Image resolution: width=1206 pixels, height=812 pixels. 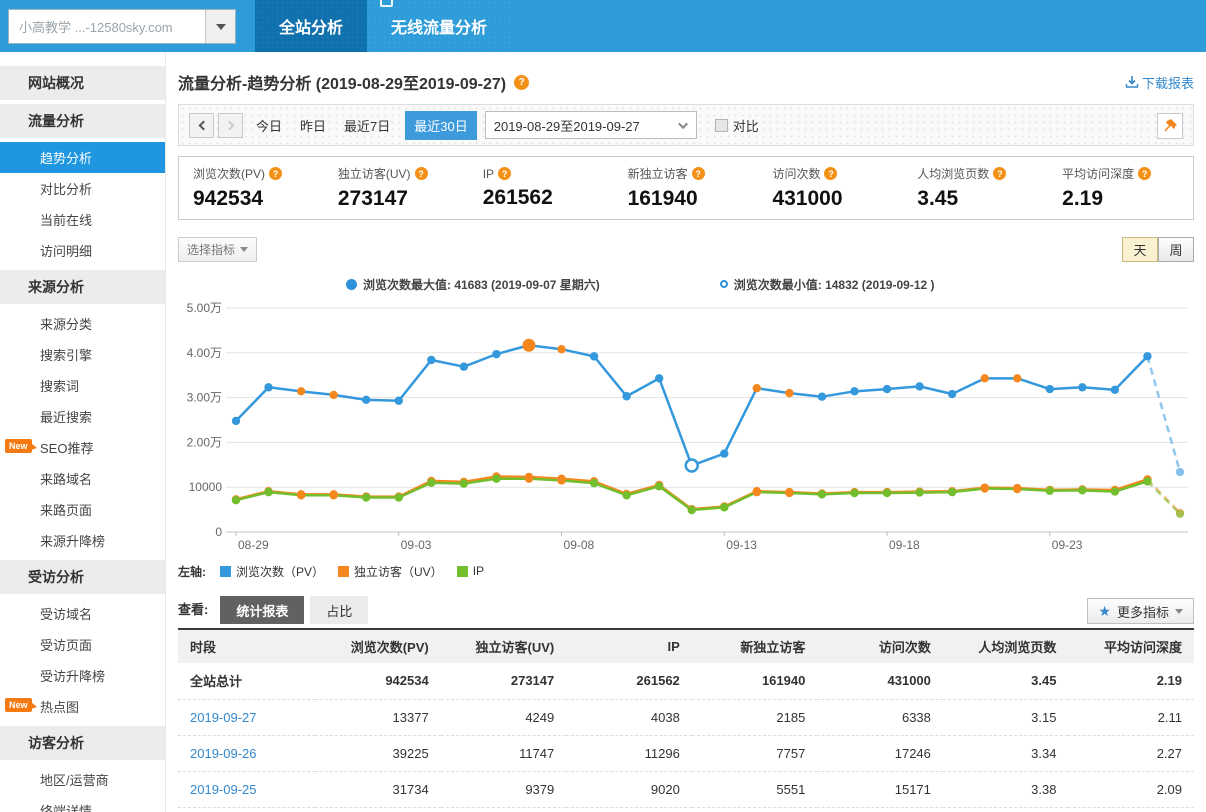 I want to click on table-cell: 2185, so click(x=754, y=717).